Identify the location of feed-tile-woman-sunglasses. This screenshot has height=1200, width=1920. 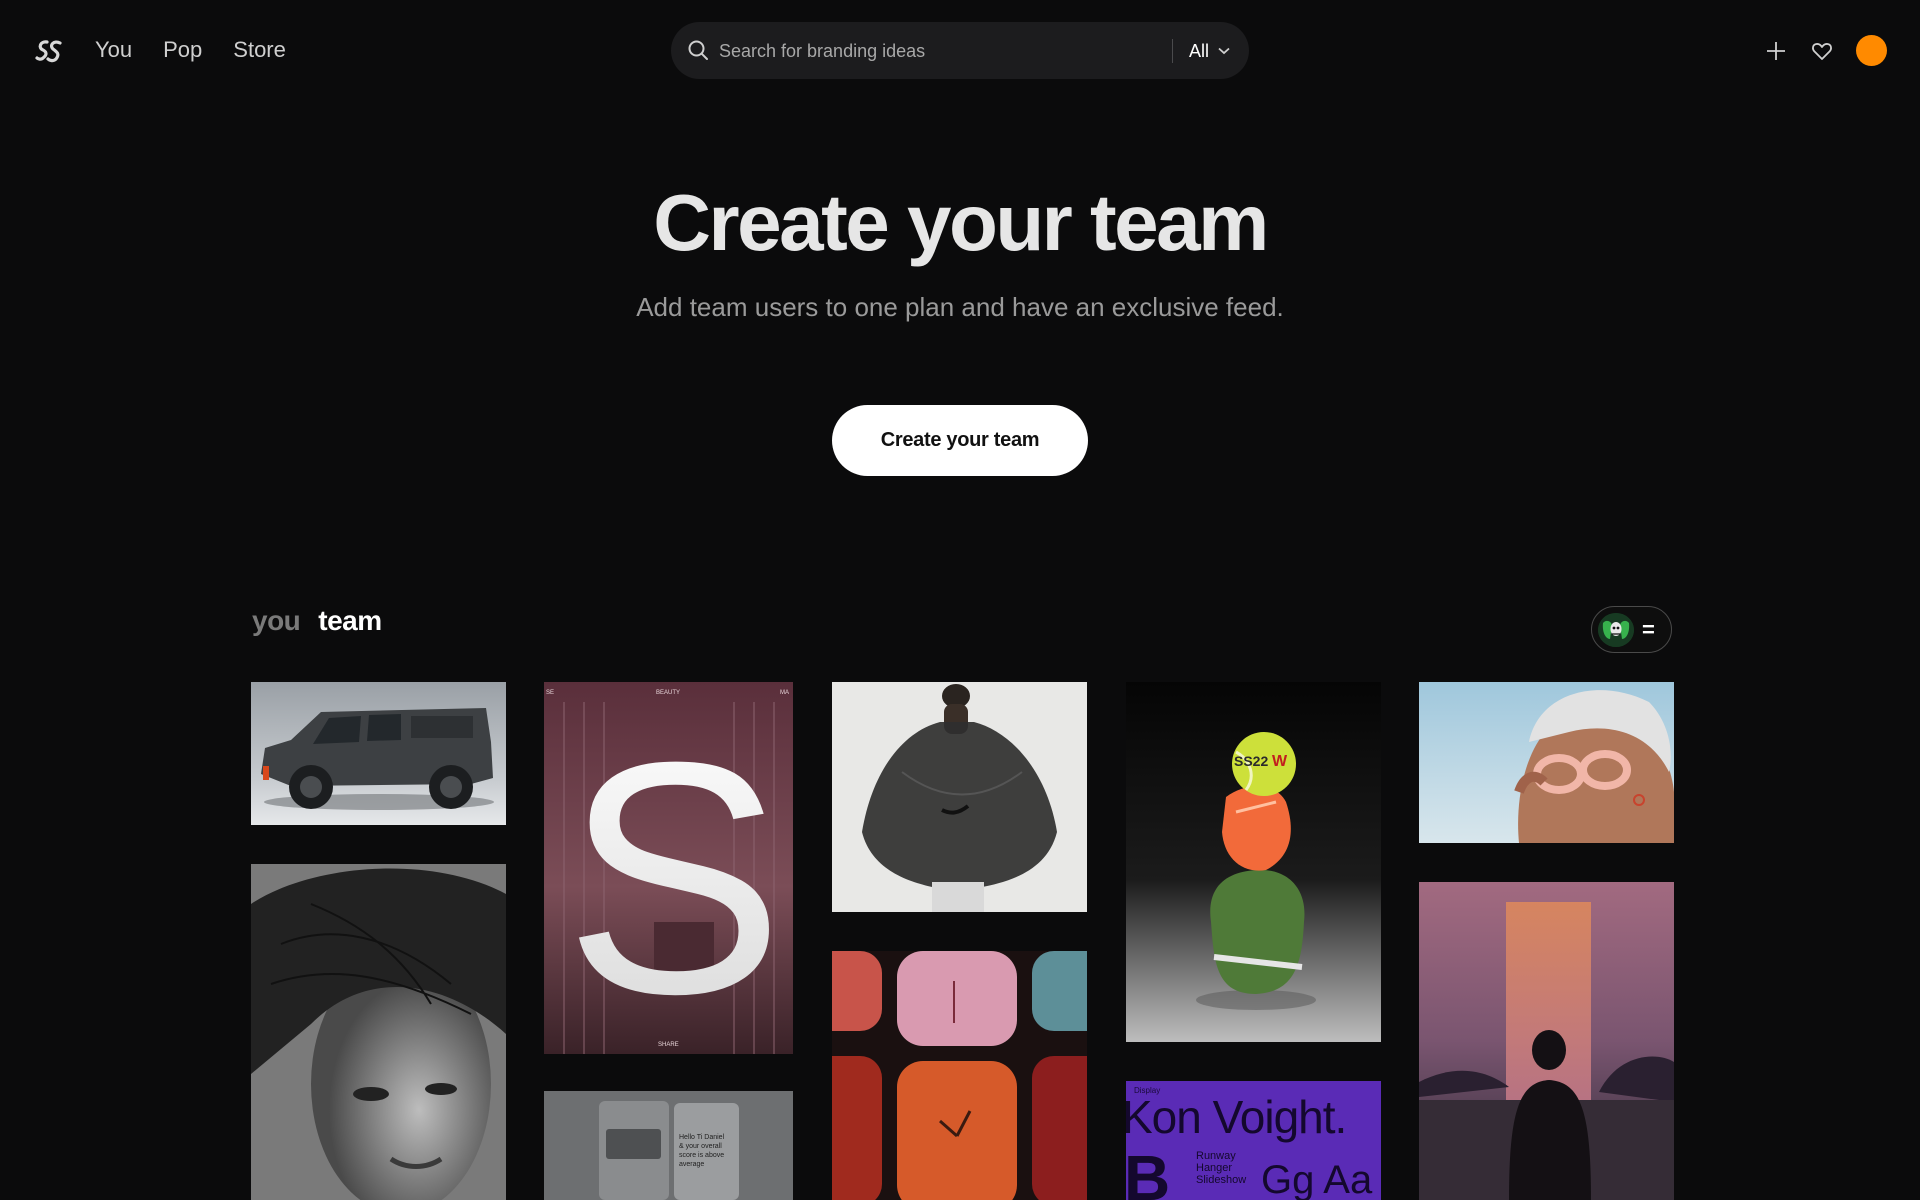
(1546, 762).